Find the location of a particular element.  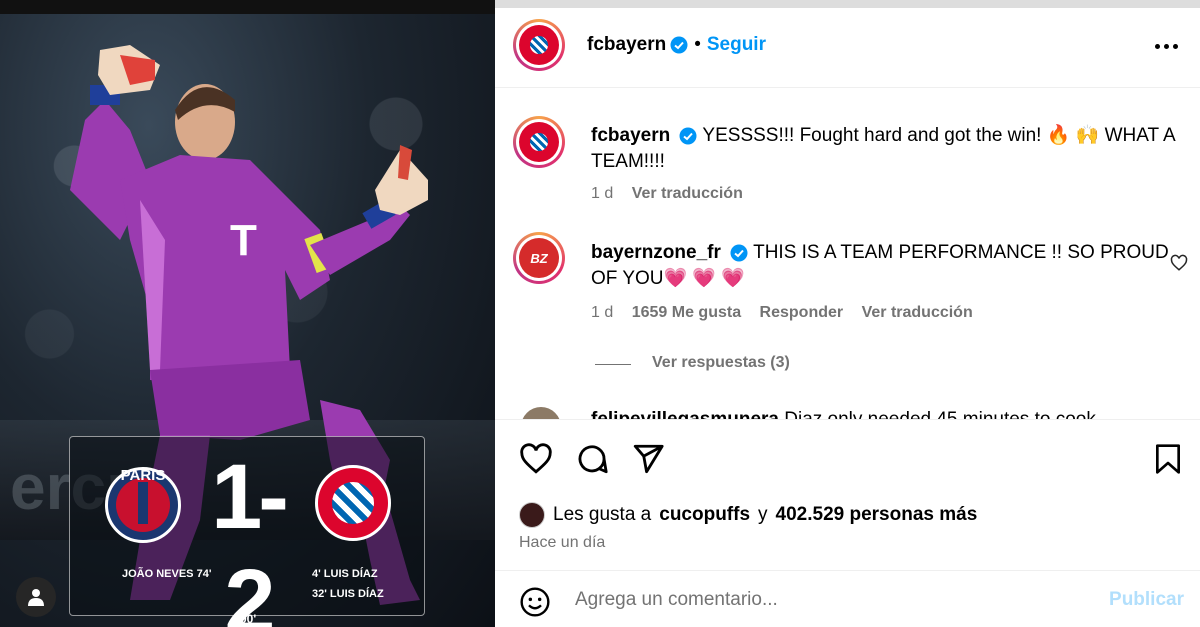

away-scorer: 32' LUIS DÍAZ is located at coordinates (348, 594).